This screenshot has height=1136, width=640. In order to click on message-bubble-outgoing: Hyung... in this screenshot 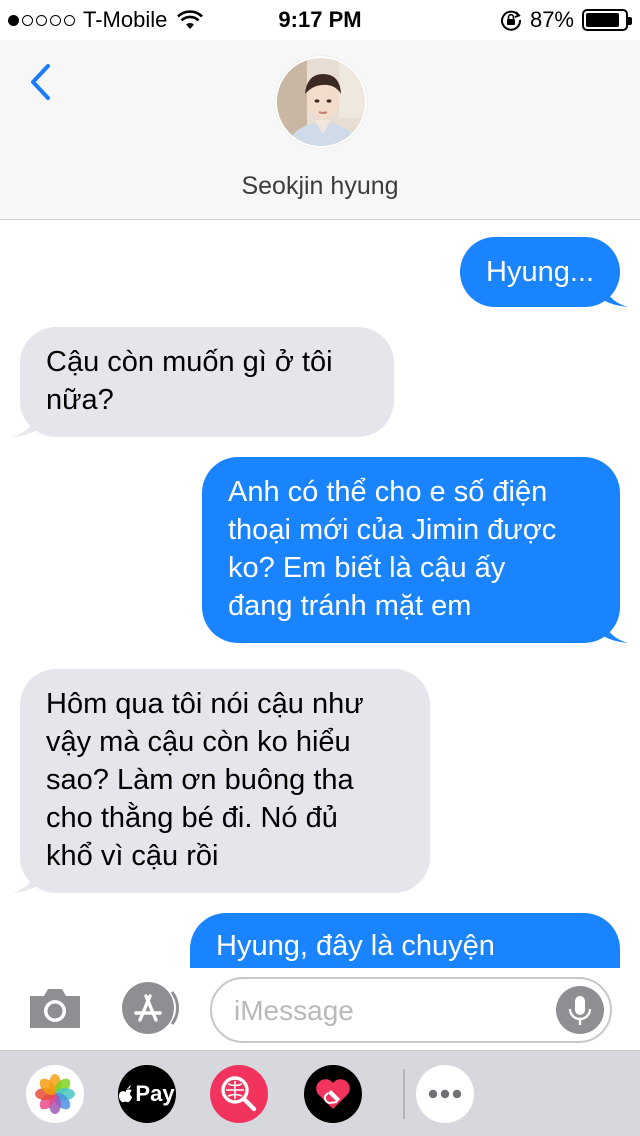, I will do `click(544, 272)`.